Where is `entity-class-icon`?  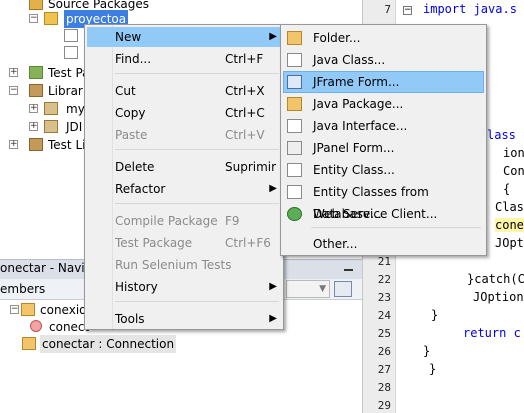
entity-class-icon is located at coordinates (294, 170).